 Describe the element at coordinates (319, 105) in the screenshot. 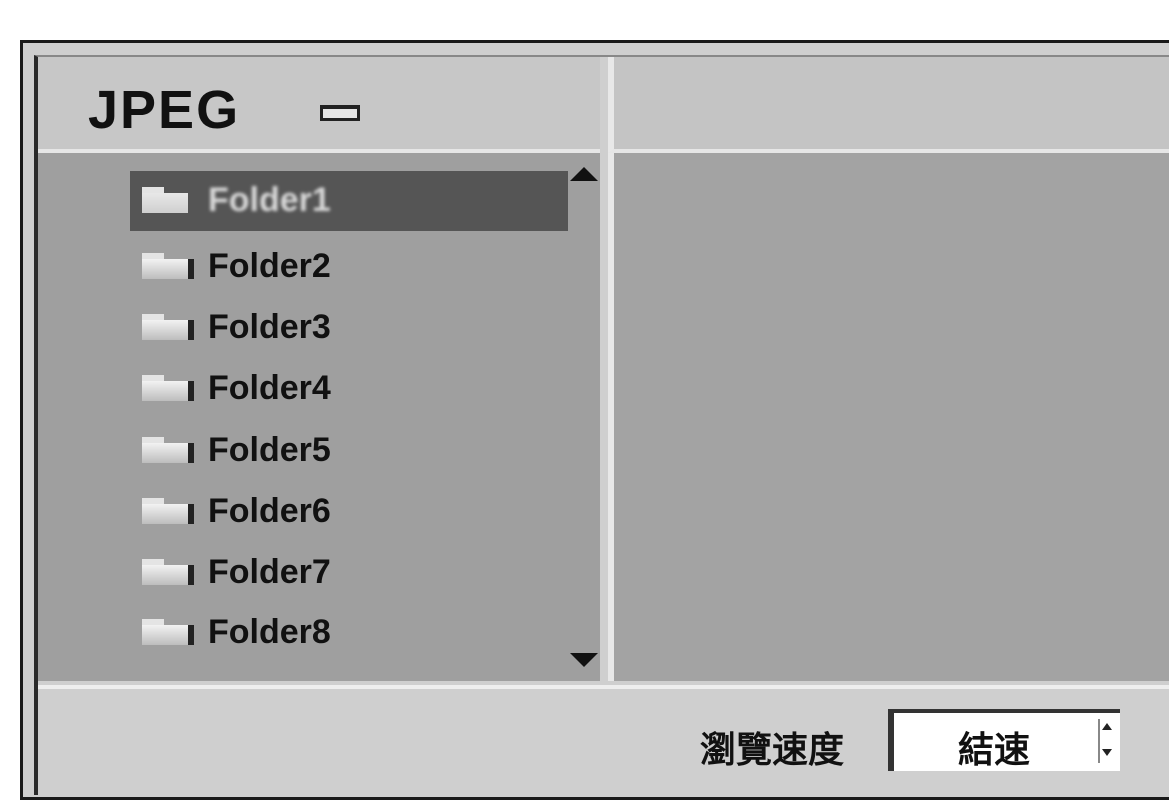

I see `header-bar: JPEG` at that location.